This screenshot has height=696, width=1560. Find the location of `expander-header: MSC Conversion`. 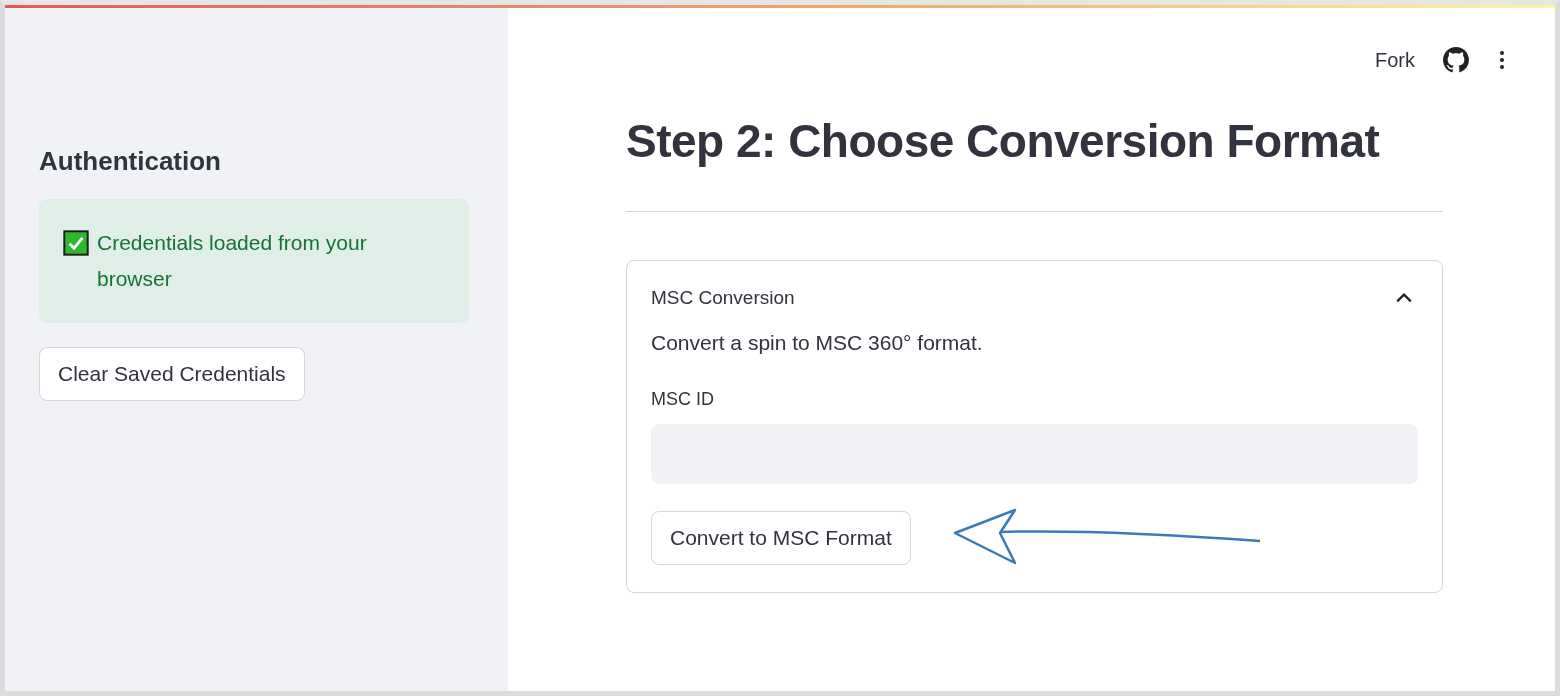

expander-header: MSC Conversion is located at coordinates (1034, 287).